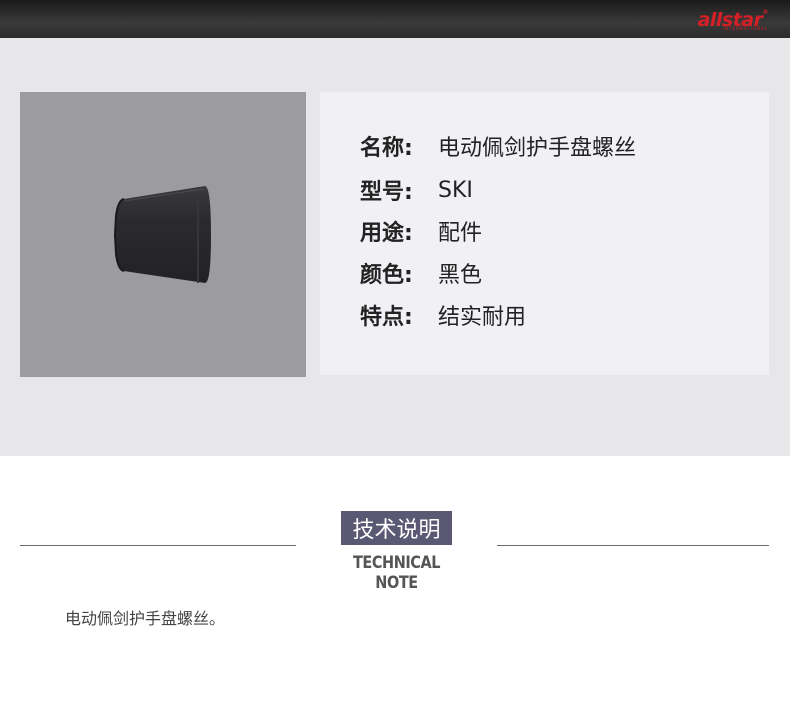  I want to click on product-photo, so click(163, 234).